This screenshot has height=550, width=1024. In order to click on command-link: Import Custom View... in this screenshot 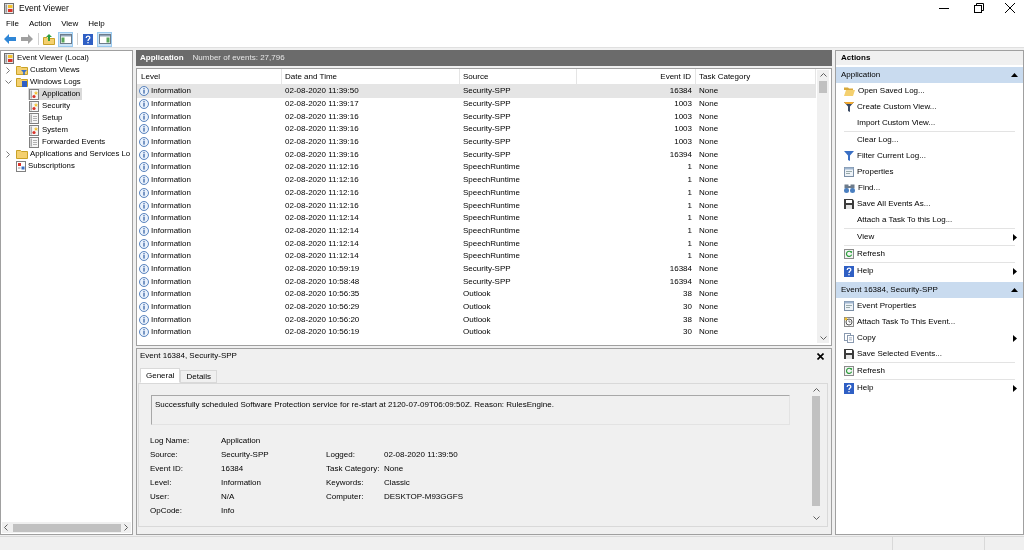, I will do `click(929, 123)`.